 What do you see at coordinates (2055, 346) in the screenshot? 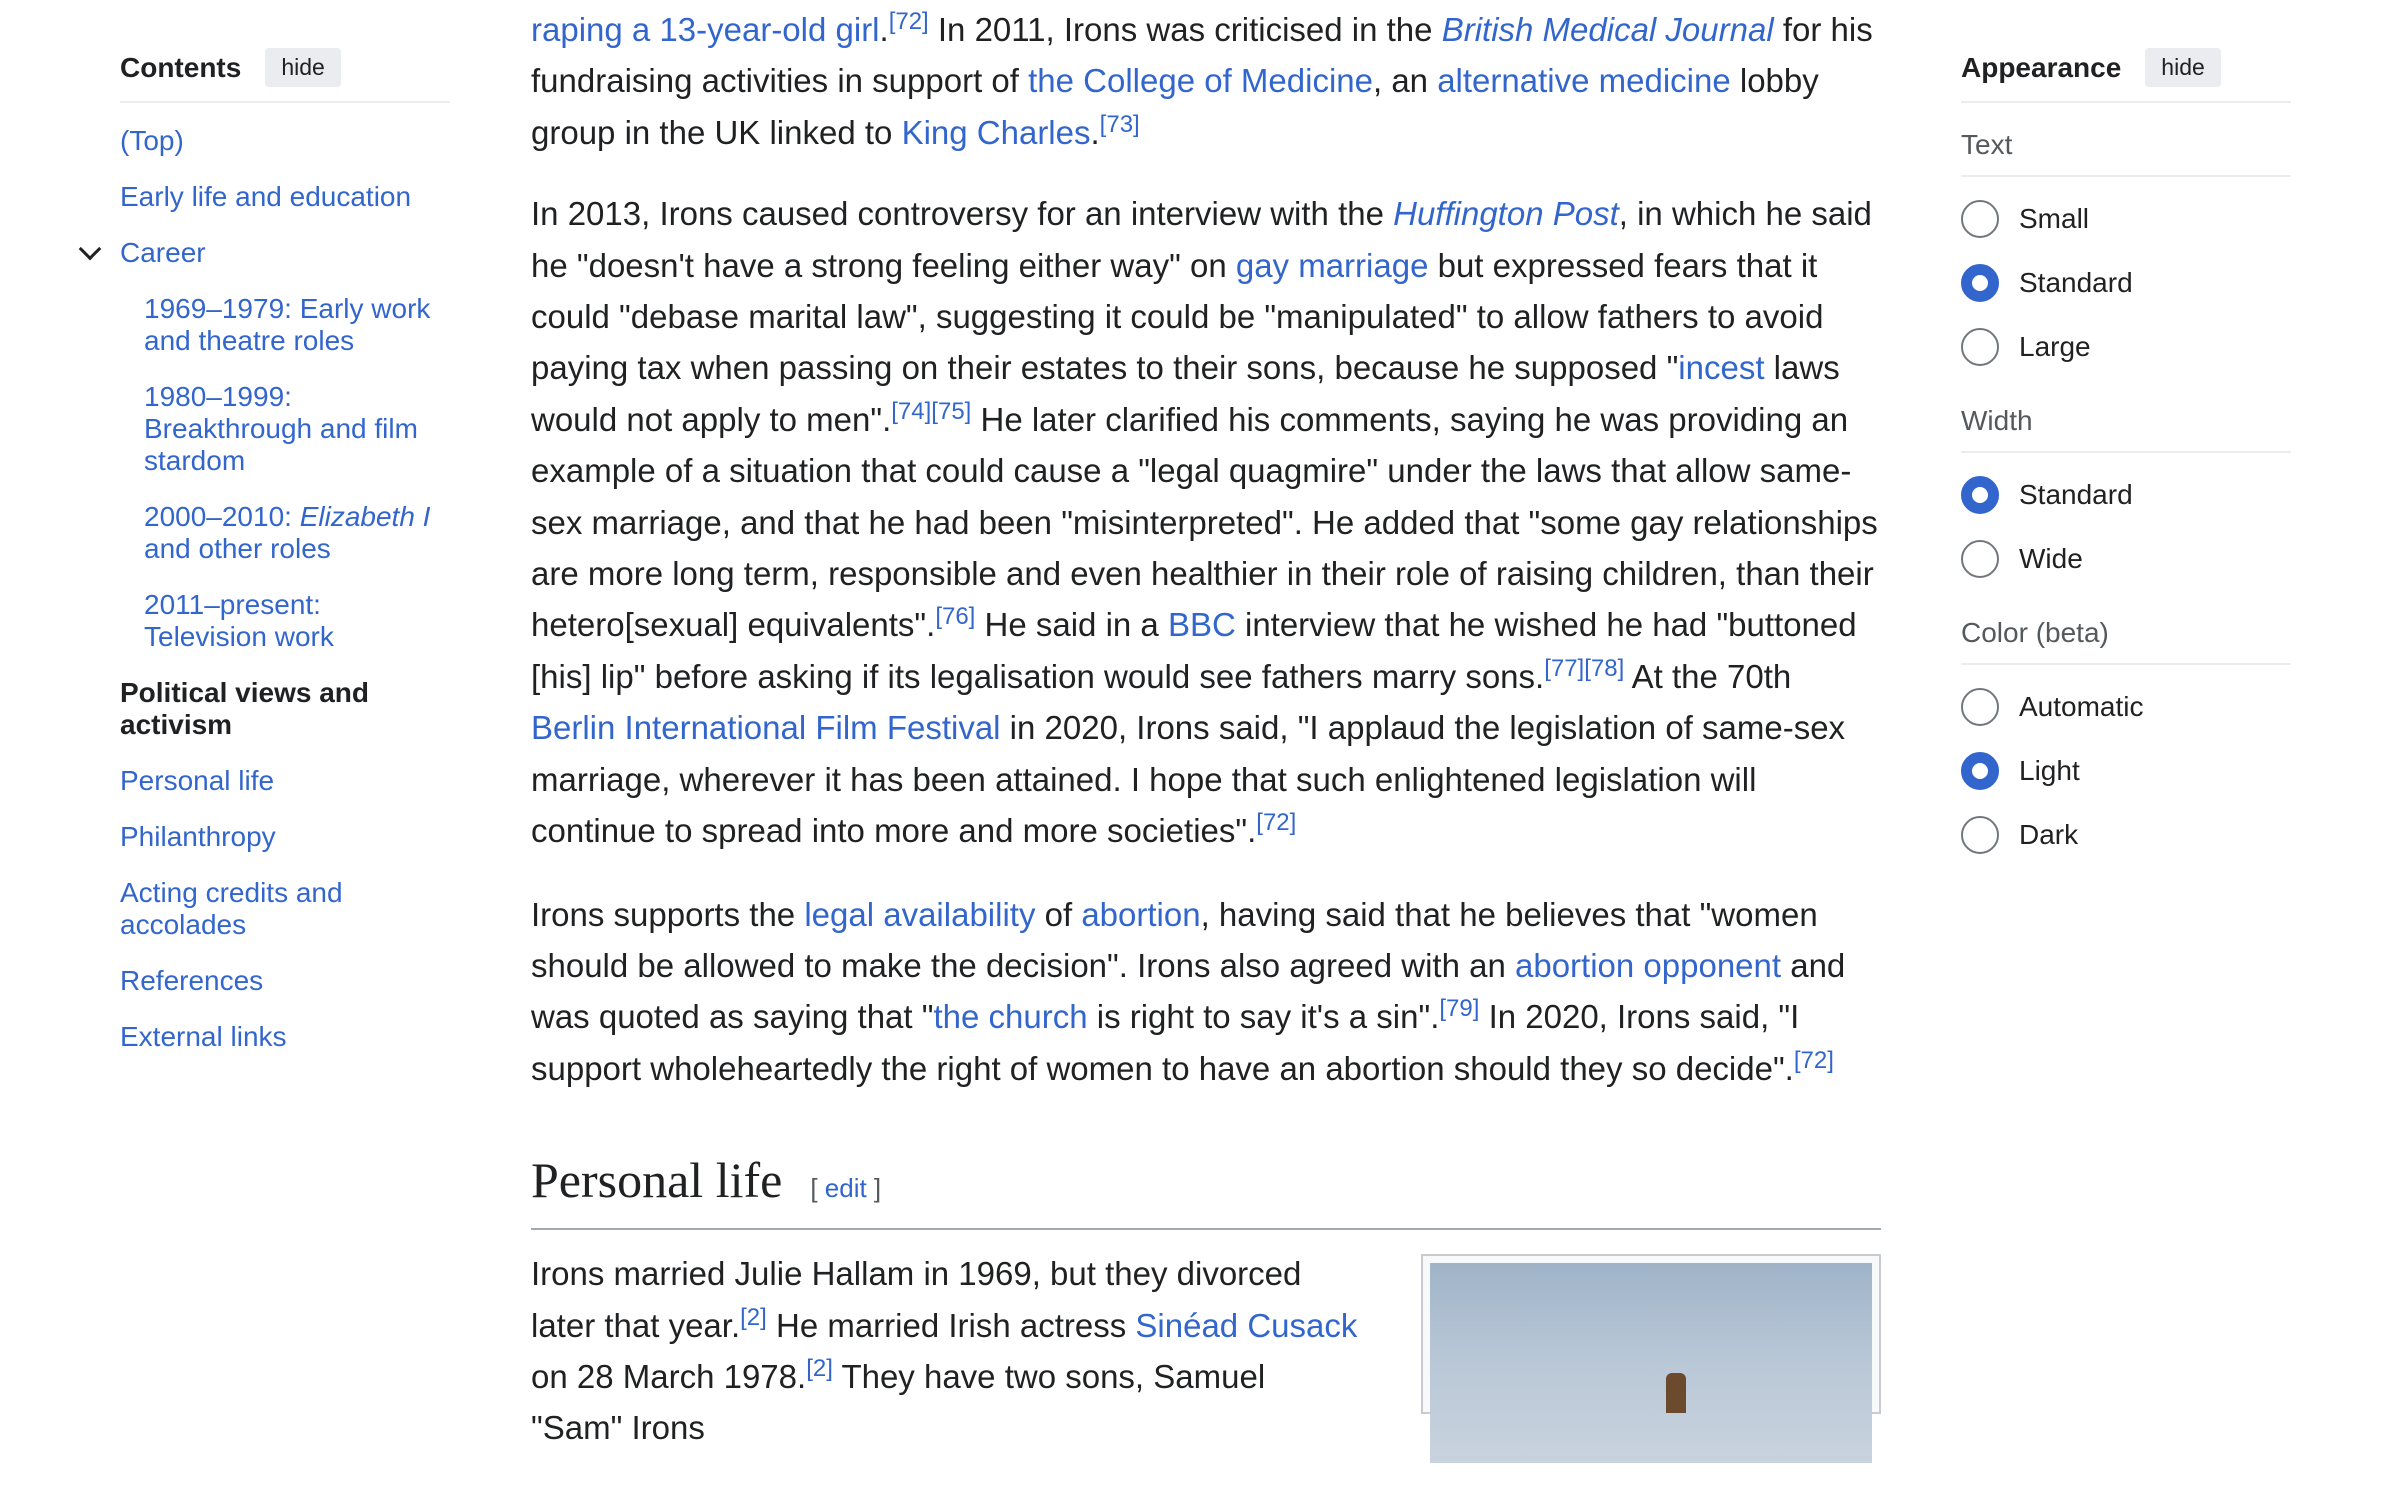
I see `radio-label: Large` at bounding box center [2055, 346].